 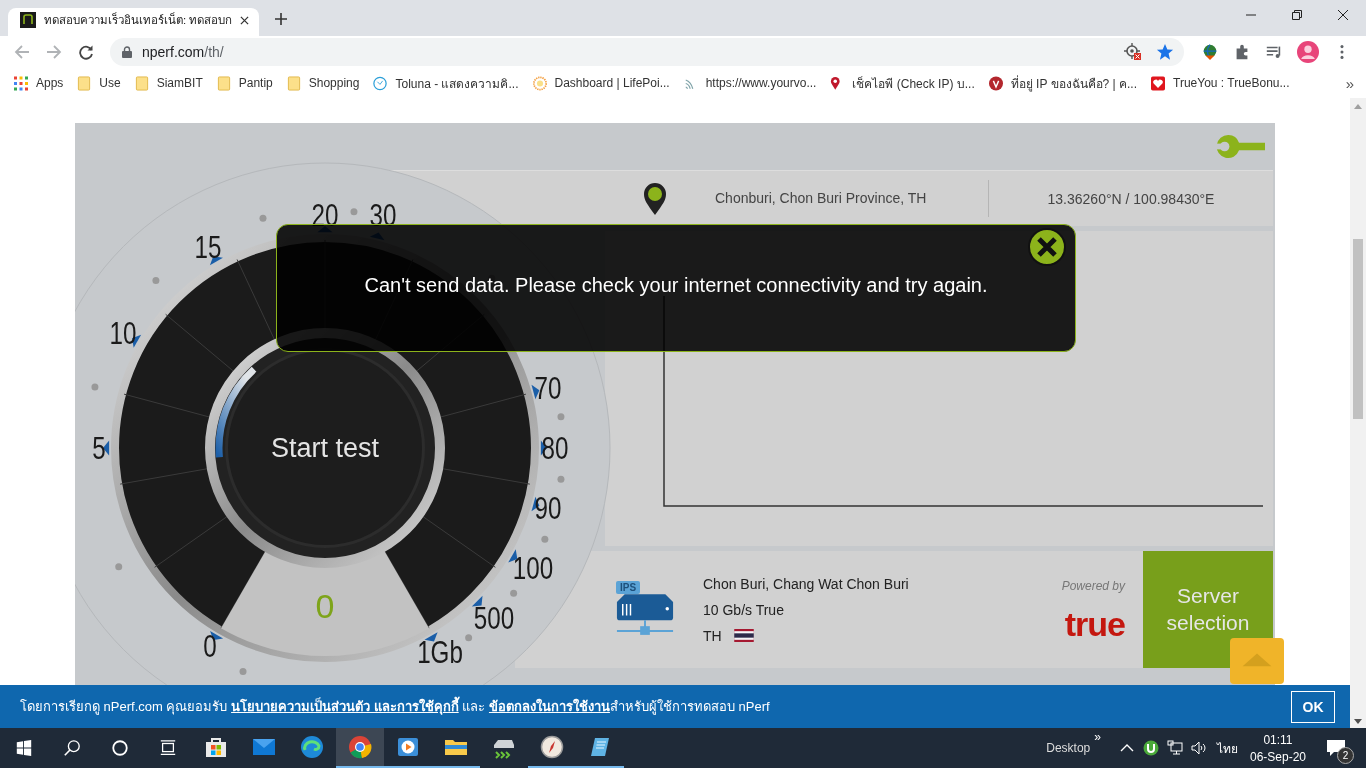 I want to click on input-language-indicator: ไทย, so click(x=1227, y=748).